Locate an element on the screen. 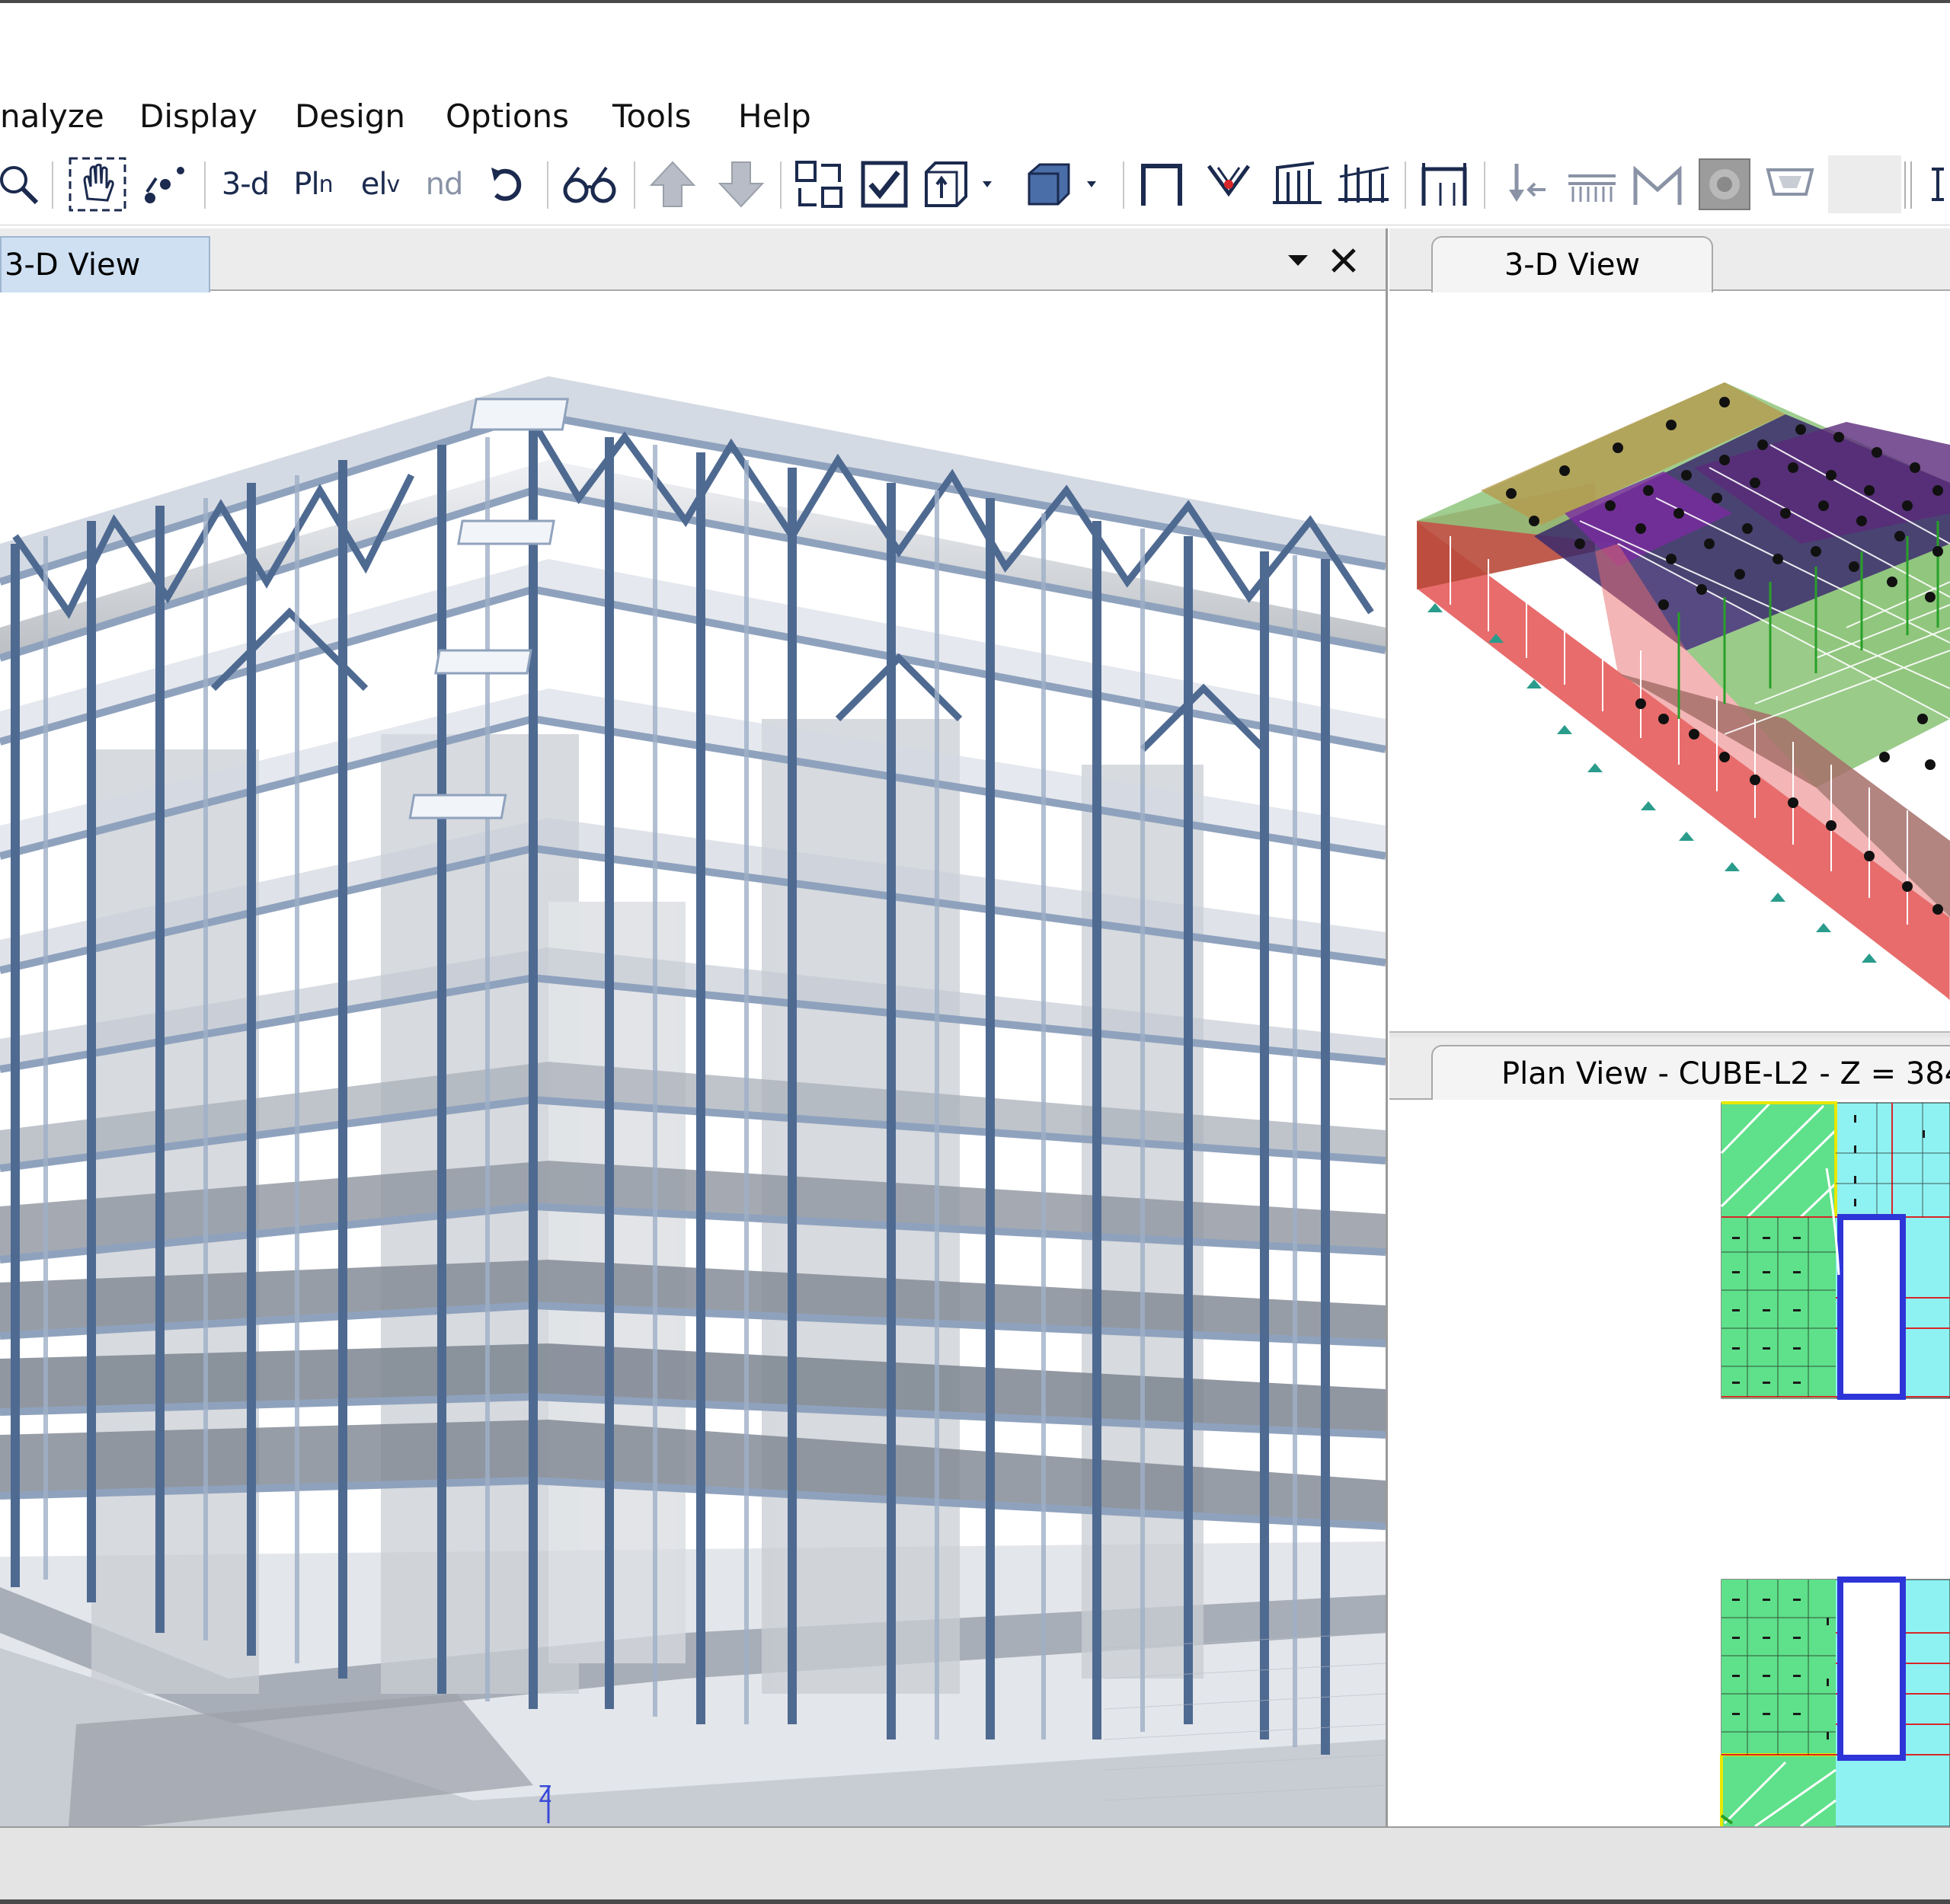  model-3d-small-canvas is located at coordinates (1669, 662).